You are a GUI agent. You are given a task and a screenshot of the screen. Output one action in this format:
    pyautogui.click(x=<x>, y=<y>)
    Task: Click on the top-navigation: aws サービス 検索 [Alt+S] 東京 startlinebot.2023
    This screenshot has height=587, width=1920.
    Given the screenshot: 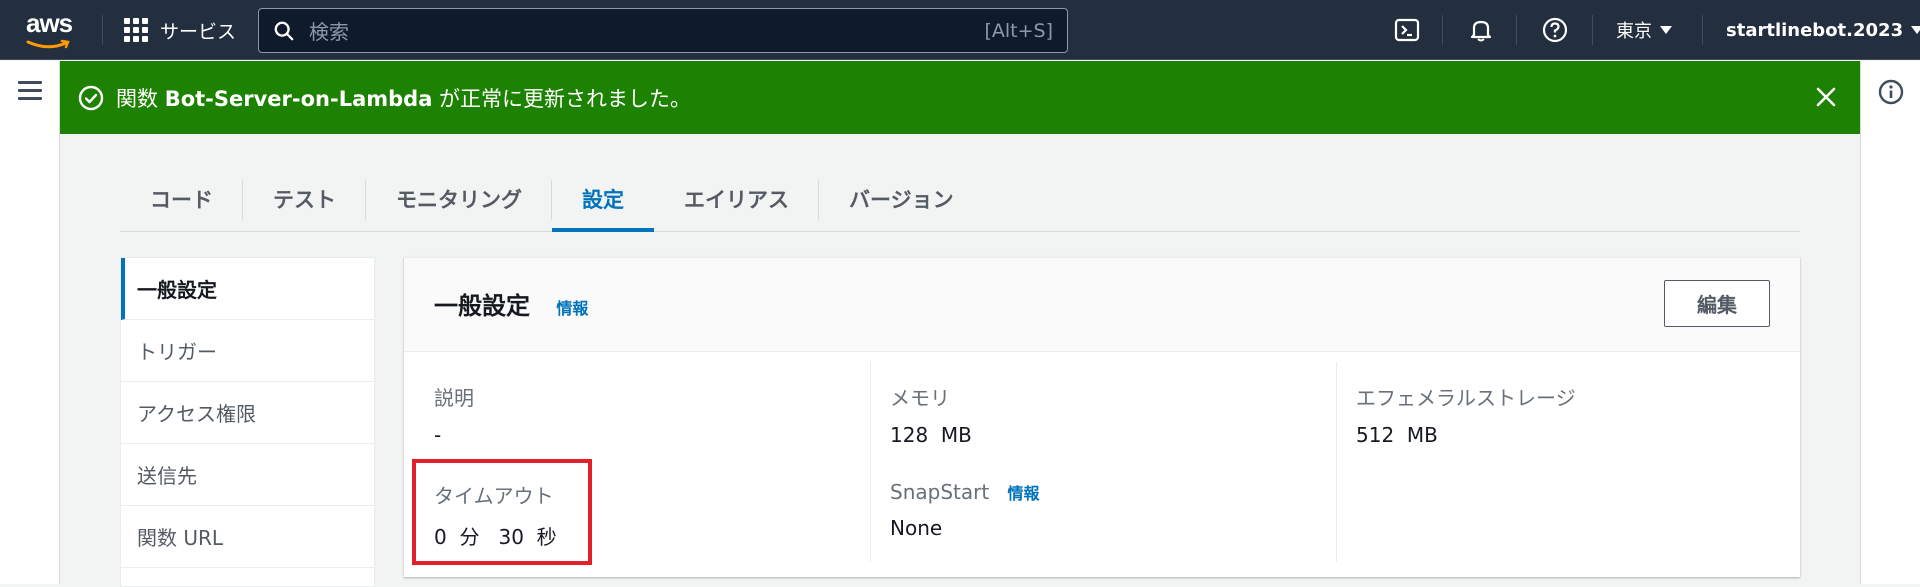 What is the action you would take?
    pyautogui.click(x=960, y=30)
    